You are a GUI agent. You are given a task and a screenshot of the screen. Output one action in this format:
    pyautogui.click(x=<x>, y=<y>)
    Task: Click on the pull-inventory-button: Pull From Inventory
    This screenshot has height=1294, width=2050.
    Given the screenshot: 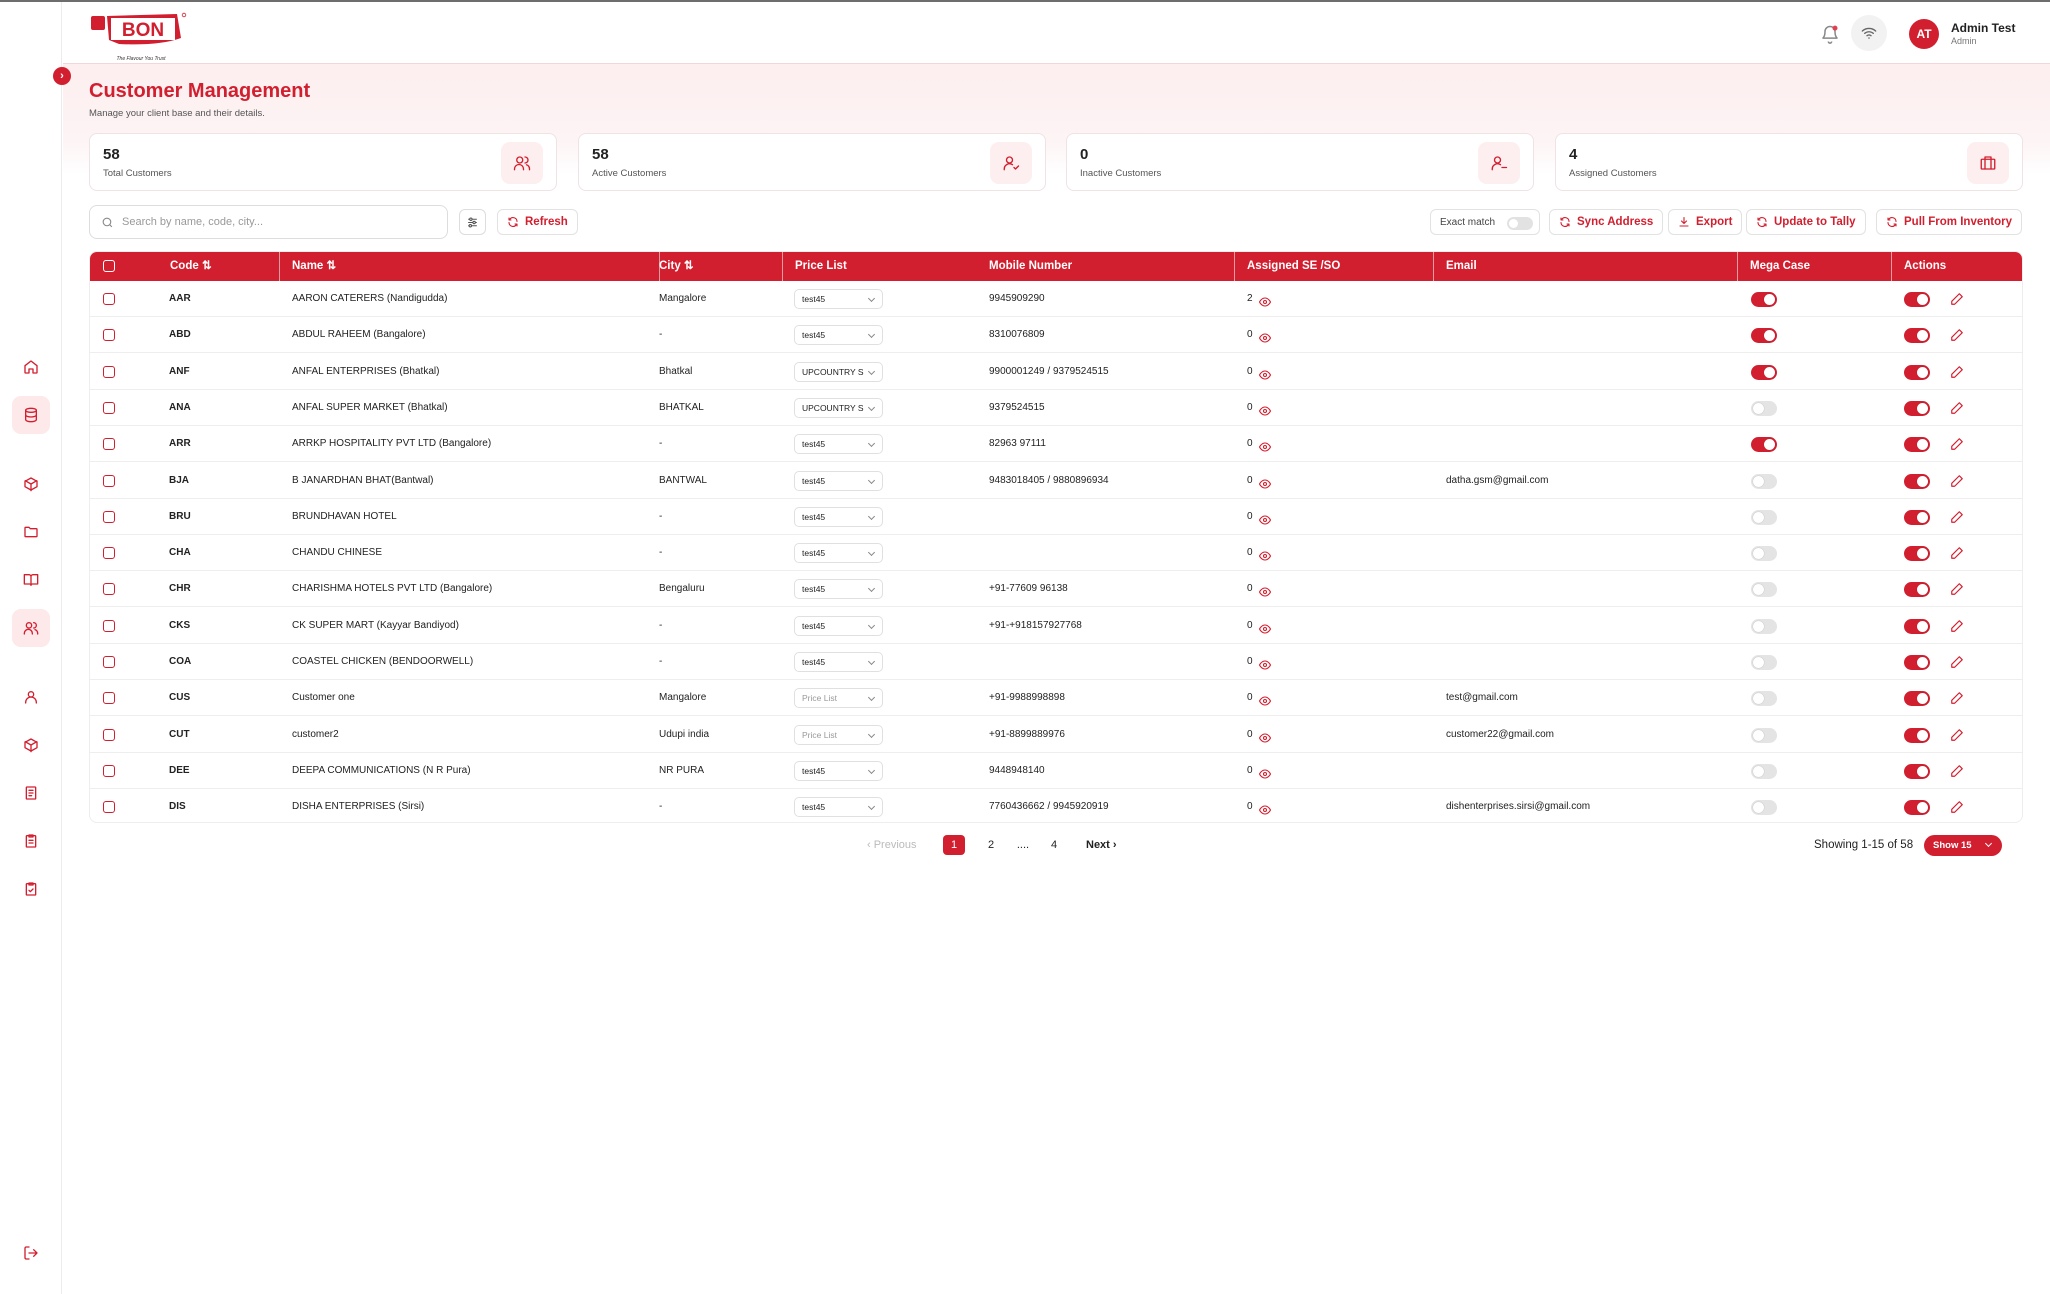 What is the action you would take?
    pyautogui.click(x=1949, y=222)
    